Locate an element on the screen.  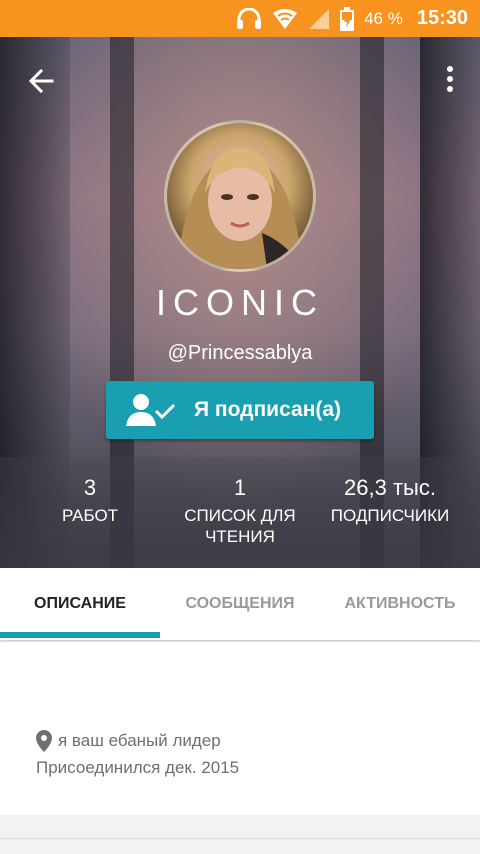
status-bar: 46 % 15:30 is located at coordinates (240, 18).